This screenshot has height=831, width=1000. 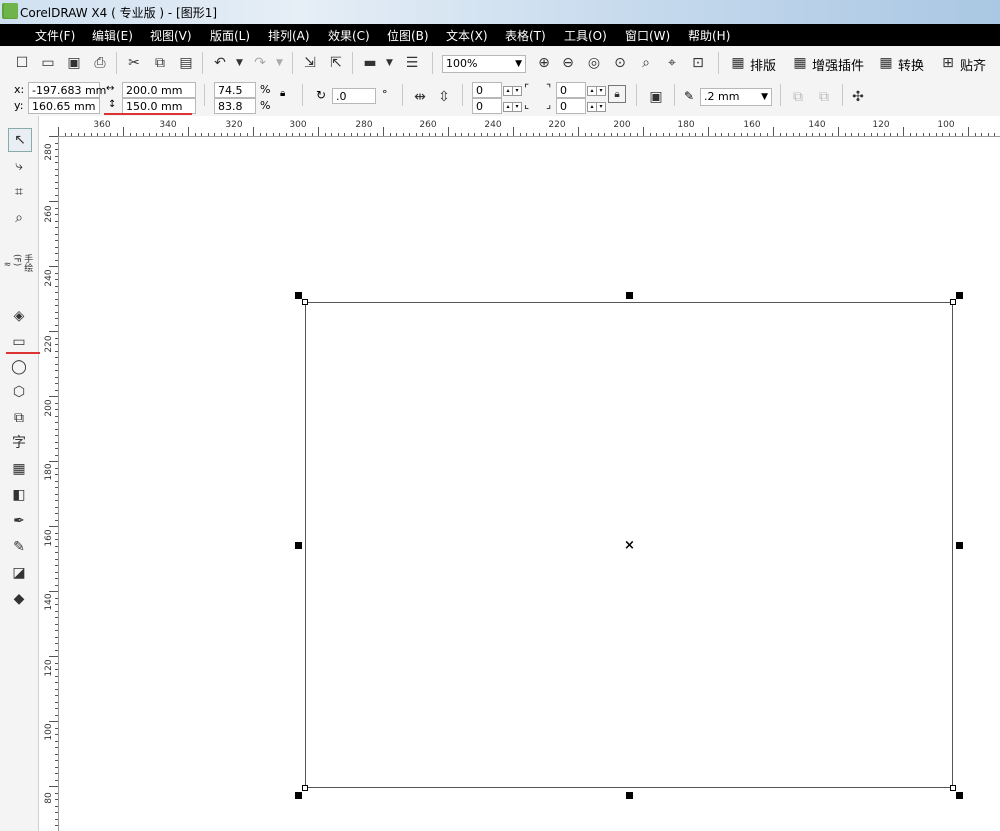 What do you see at coordinates (48, 126) in the screenshot?
I see `ruler-origin` at bounding box center [48, 126].